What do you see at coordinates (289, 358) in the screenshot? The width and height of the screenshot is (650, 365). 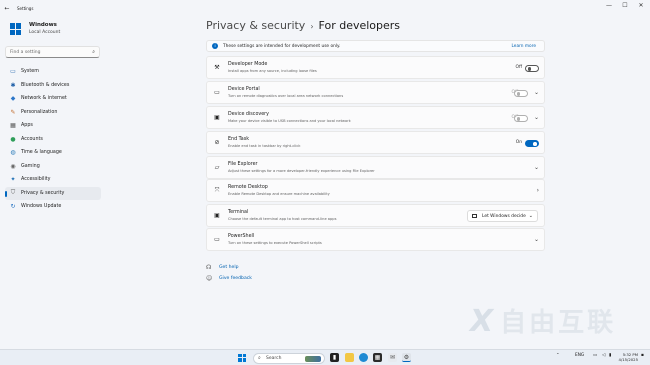 I see `taskbar-search: ⌕ Search` at bounding box center [289, 358].